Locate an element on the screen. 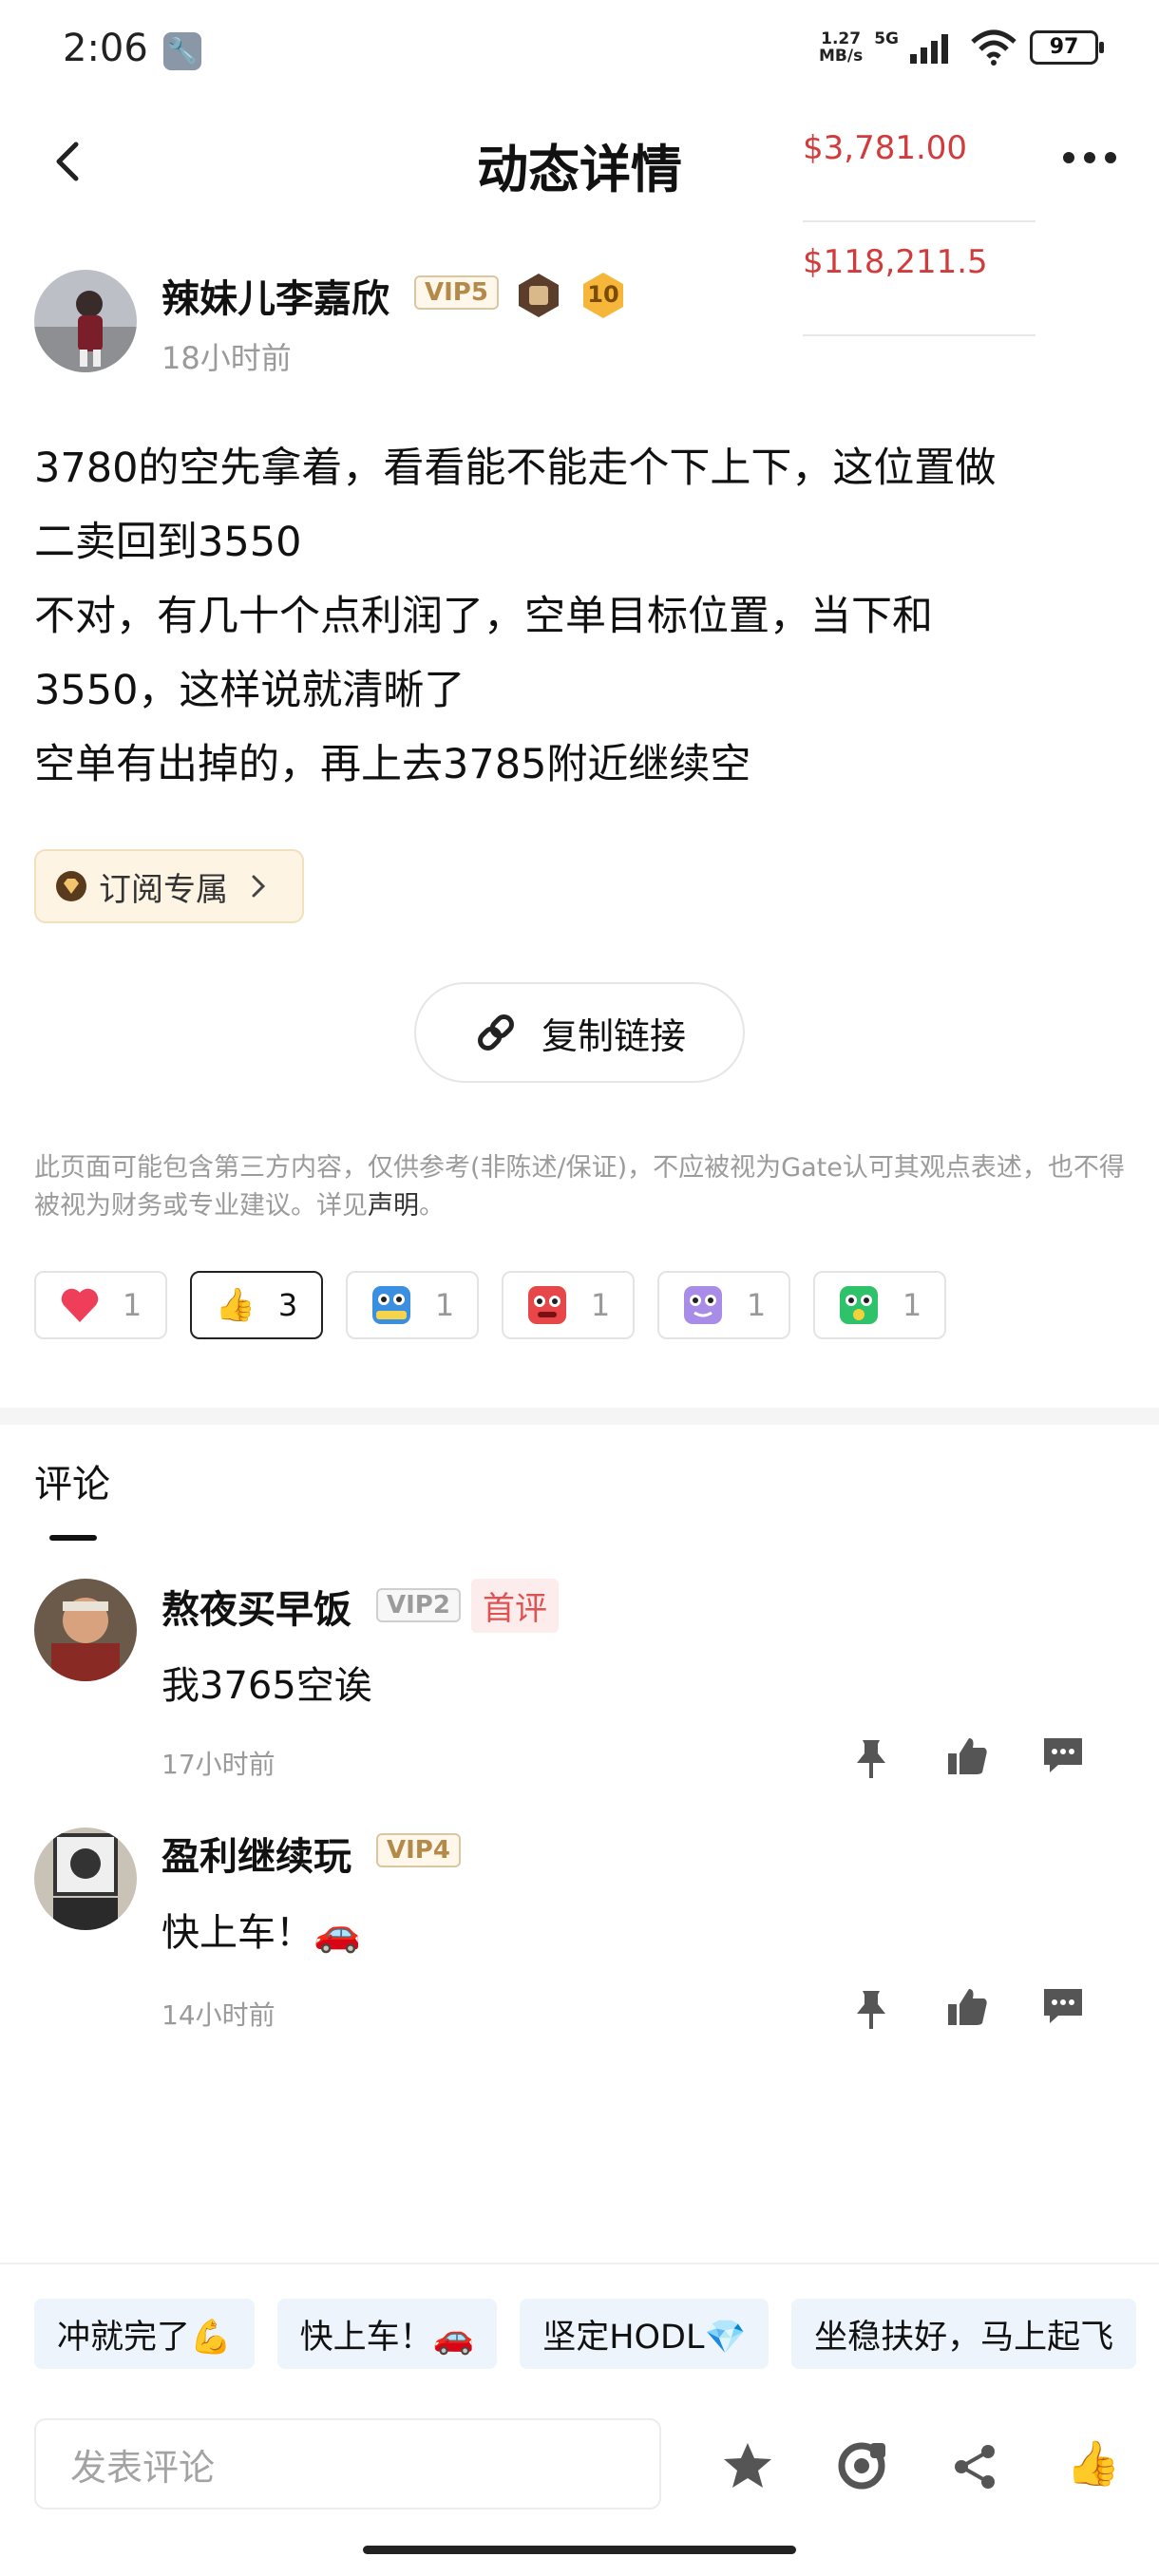 This screenshot has height=2576, width=1159. subscription-label: 订阅专属 is located at coordinates (163, 889).